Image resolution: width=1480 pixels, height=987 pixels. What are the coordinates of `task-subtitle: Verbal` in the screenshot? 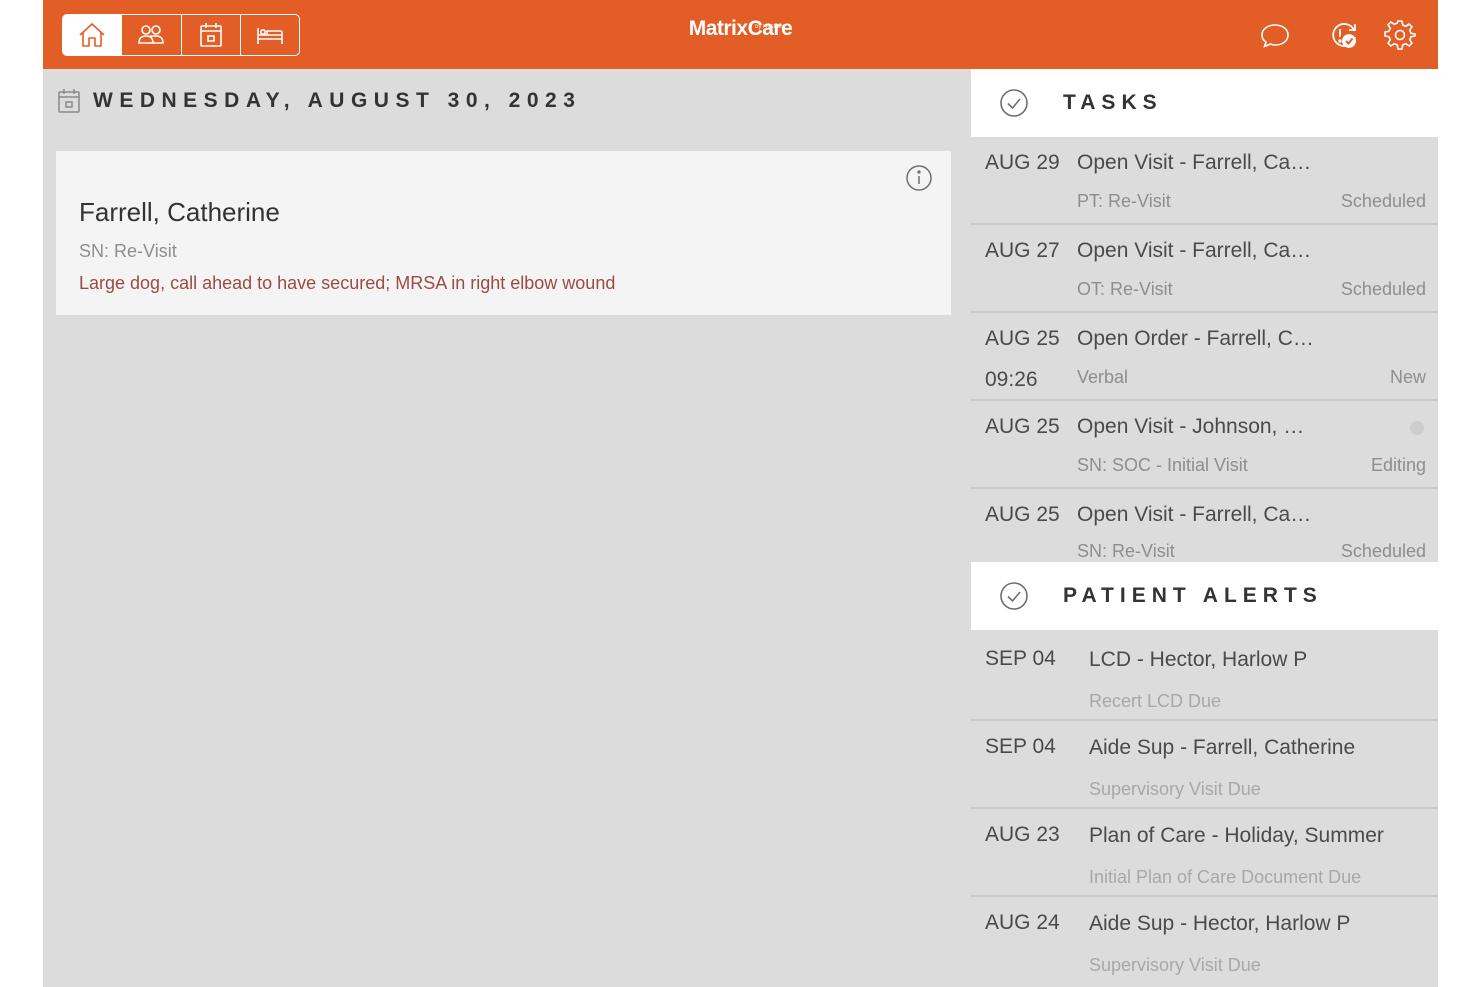 It's located at (1103, 377).